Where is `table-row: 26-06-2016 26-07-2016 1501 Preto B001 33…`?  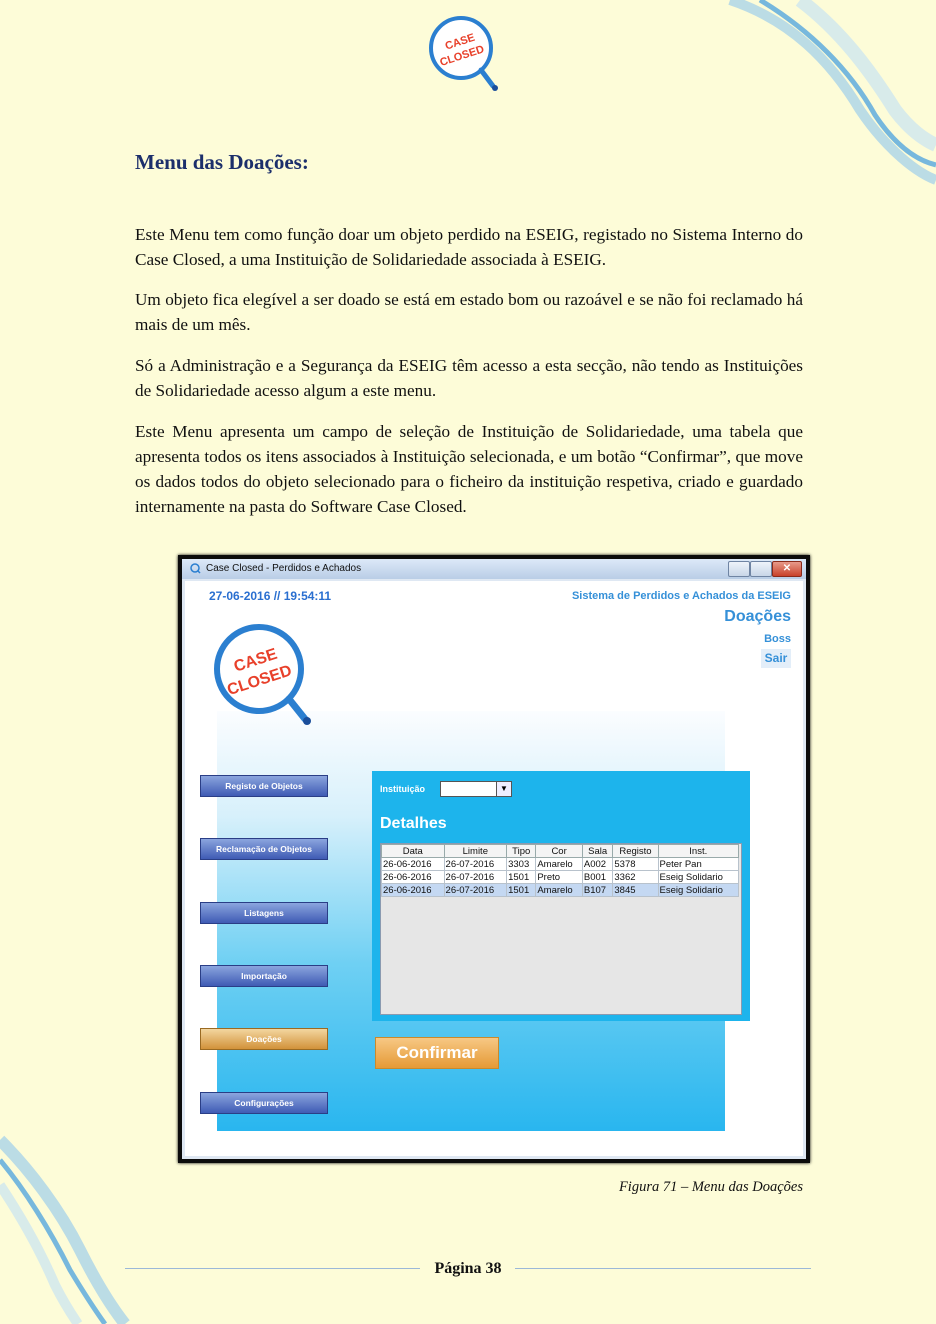 table-row: 26-06-2016 26-07-2016 1501 Preto B001 33… is located at coordinates (560, 877).